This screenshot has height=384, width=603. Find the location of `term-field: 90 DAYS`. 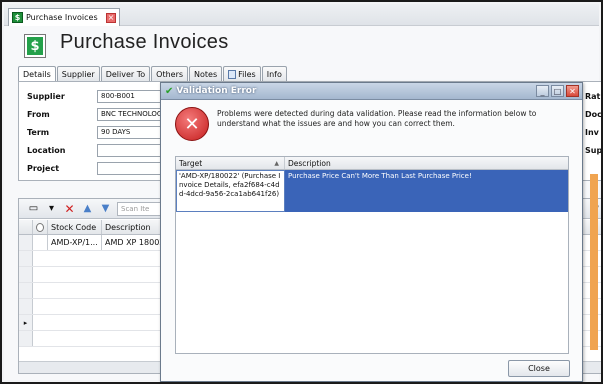

term-field: 90 DAYS is located at coordinates (132, 132).